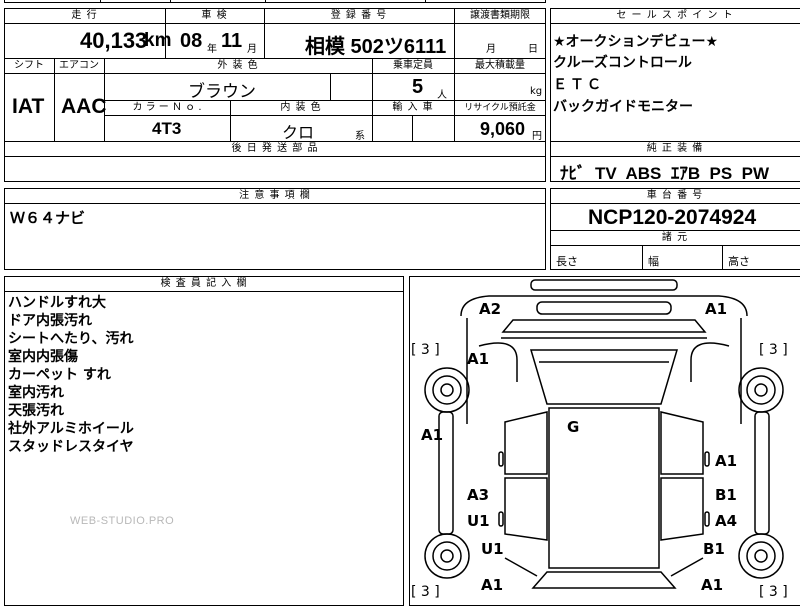 This screenshot has width=800, height=606. Describe the element at coordinates (43, 357) in the screenshot. I see `remark-line: 室内内張傷` at that location.